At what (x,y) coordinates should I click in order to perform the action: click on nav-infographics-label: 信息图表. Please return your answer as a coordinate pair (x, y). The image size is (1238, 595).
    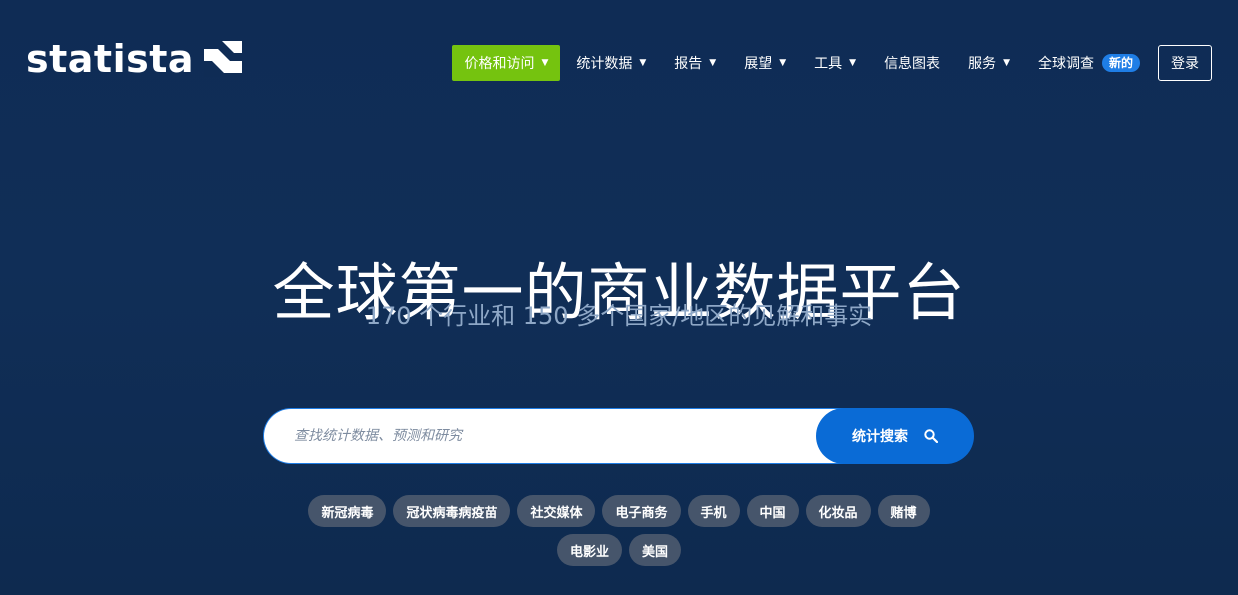
    Looking at the image, I should click on (912, 64).